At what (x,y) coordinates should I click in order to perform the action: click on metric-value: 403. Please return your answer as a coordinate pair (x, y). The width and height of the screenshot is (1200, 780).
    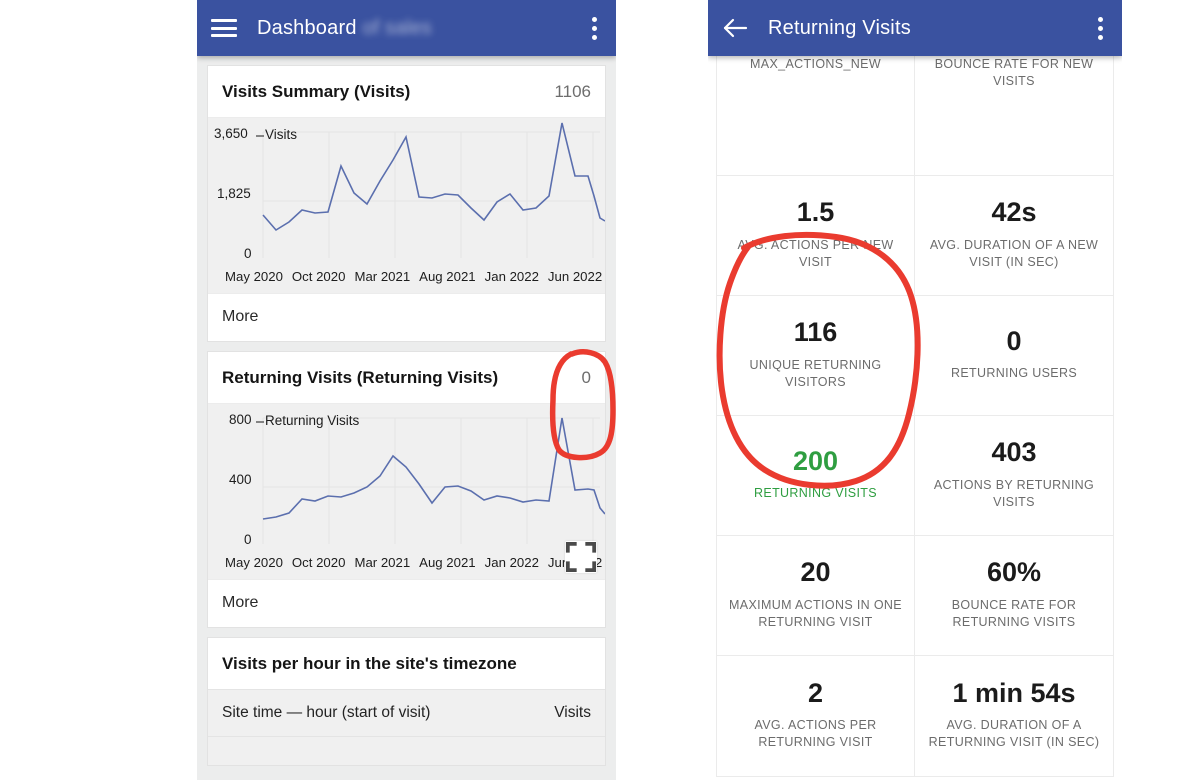
    Looking at the image, I should click on (1014, 452).